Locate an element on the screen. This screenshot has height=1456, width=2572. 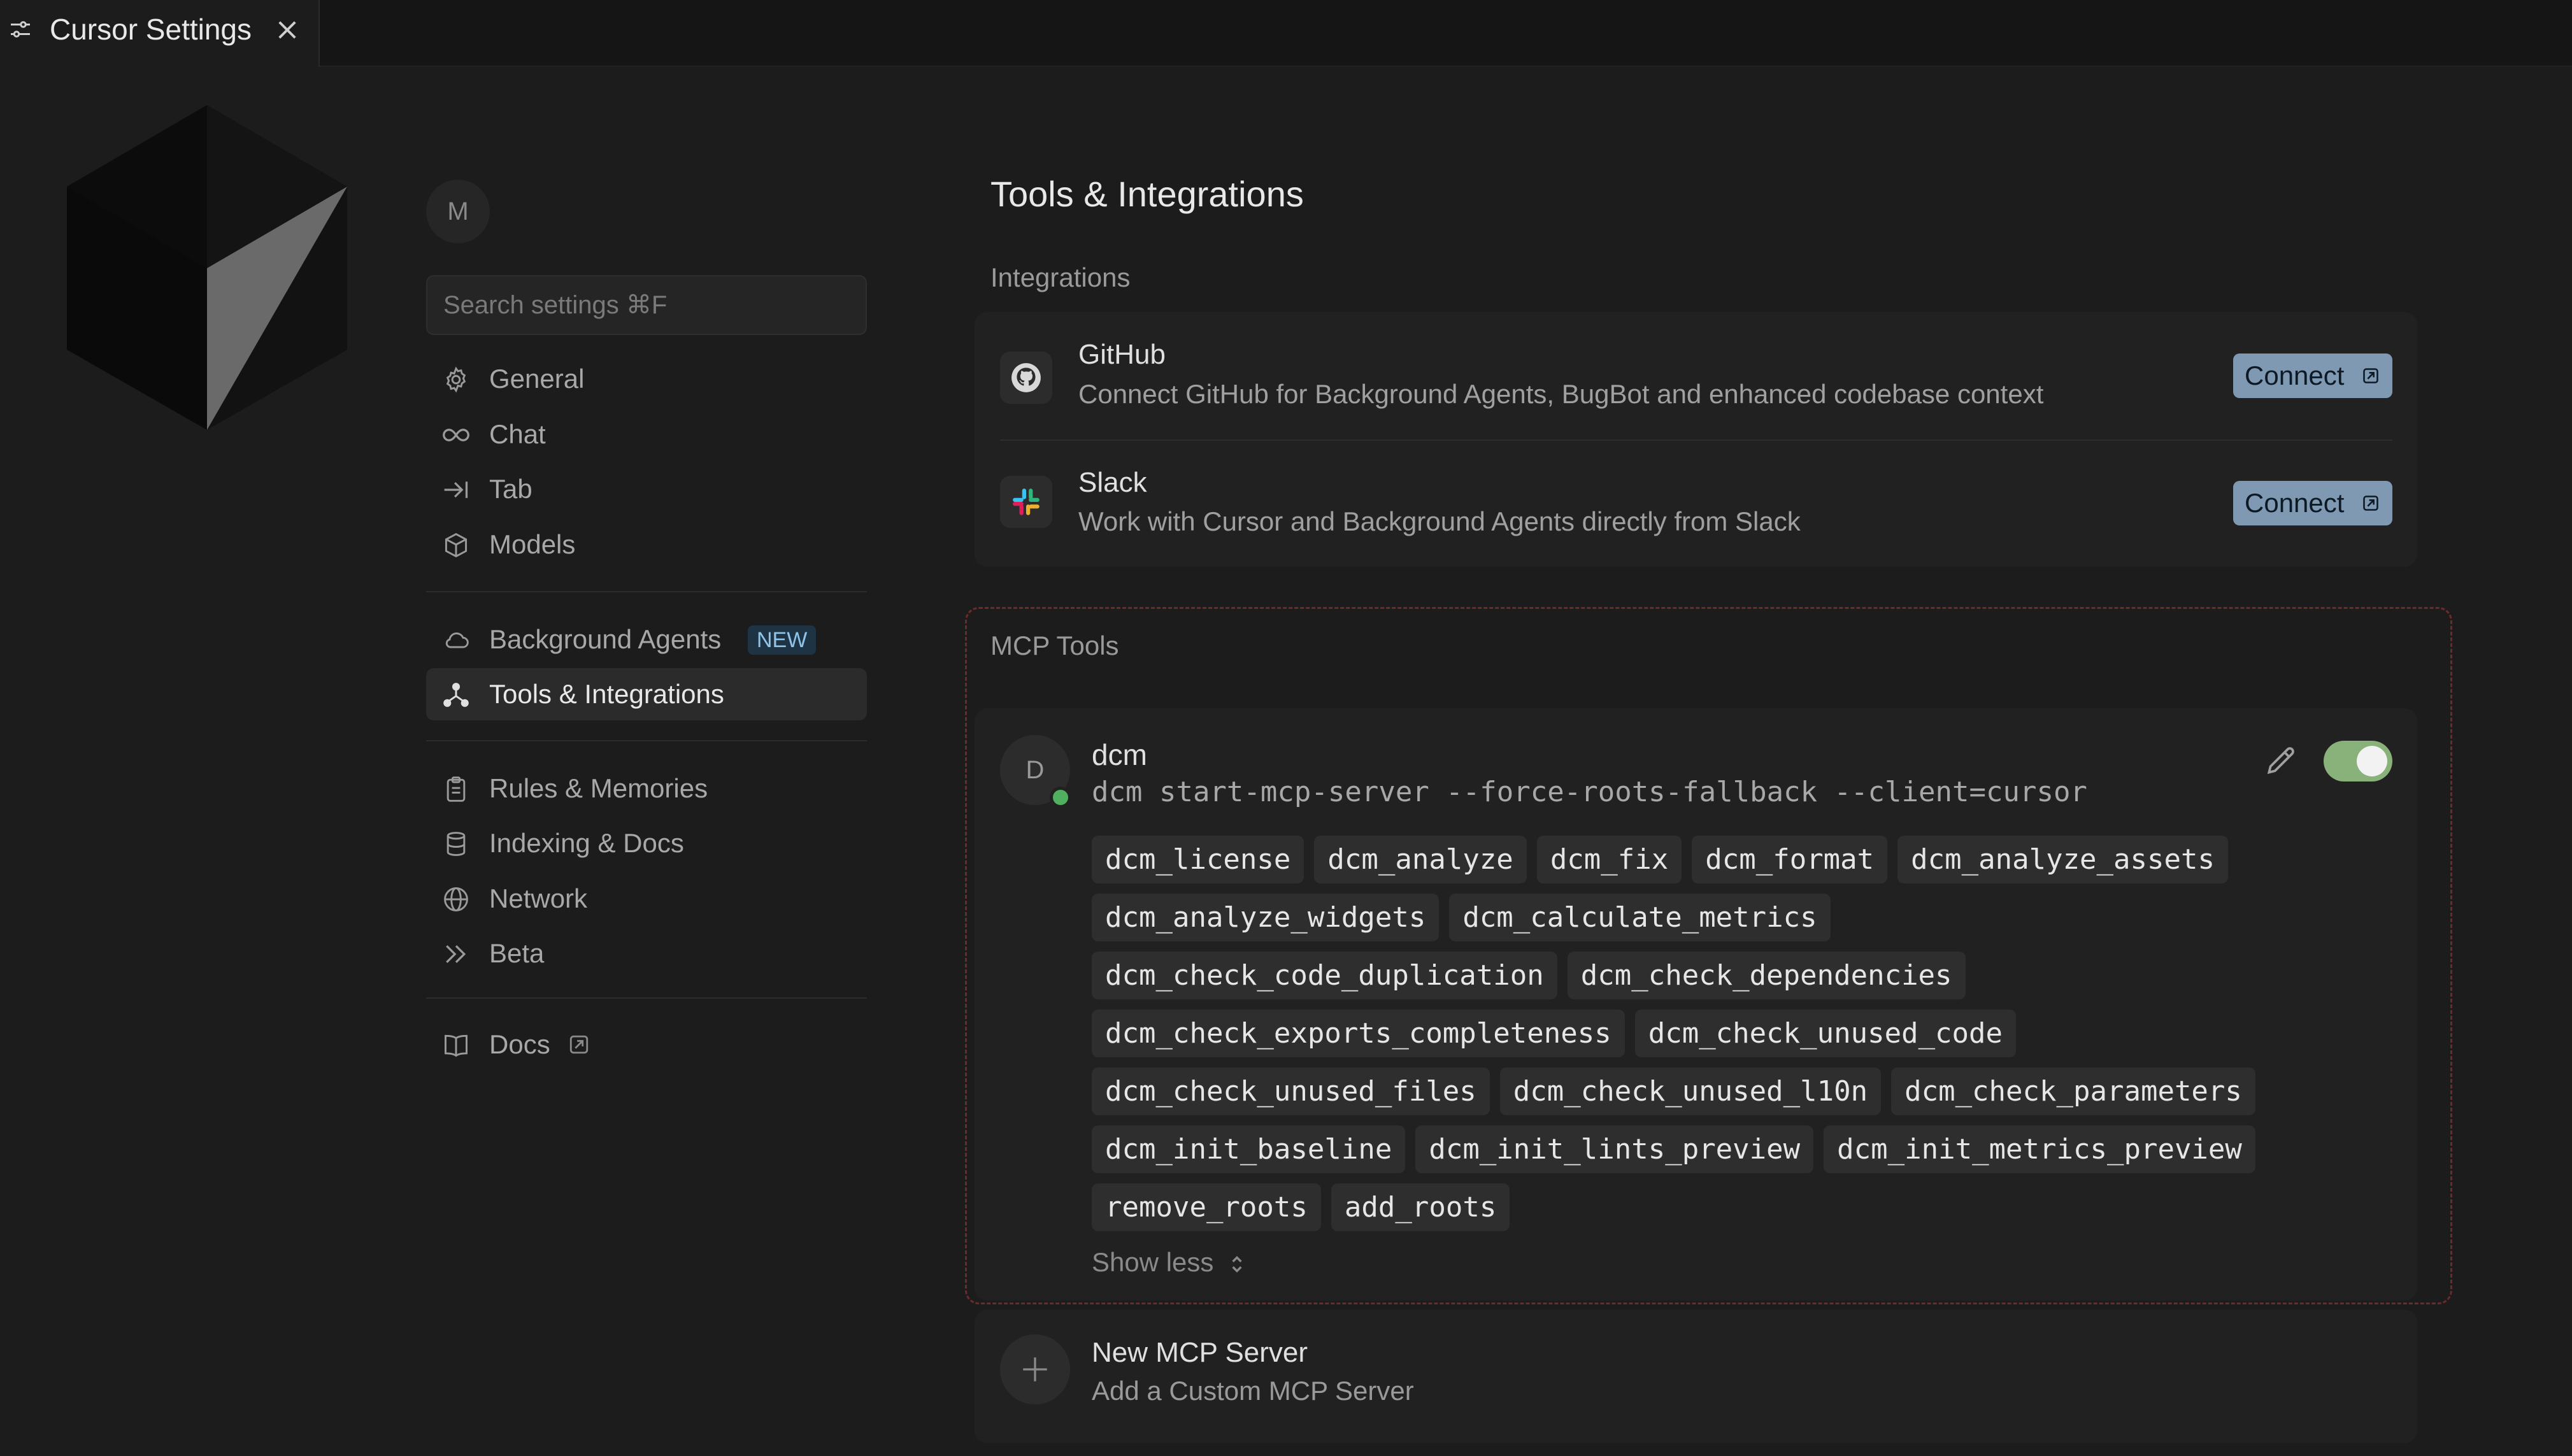
server-enabled-toggle is located at coordinates (2358, 761).